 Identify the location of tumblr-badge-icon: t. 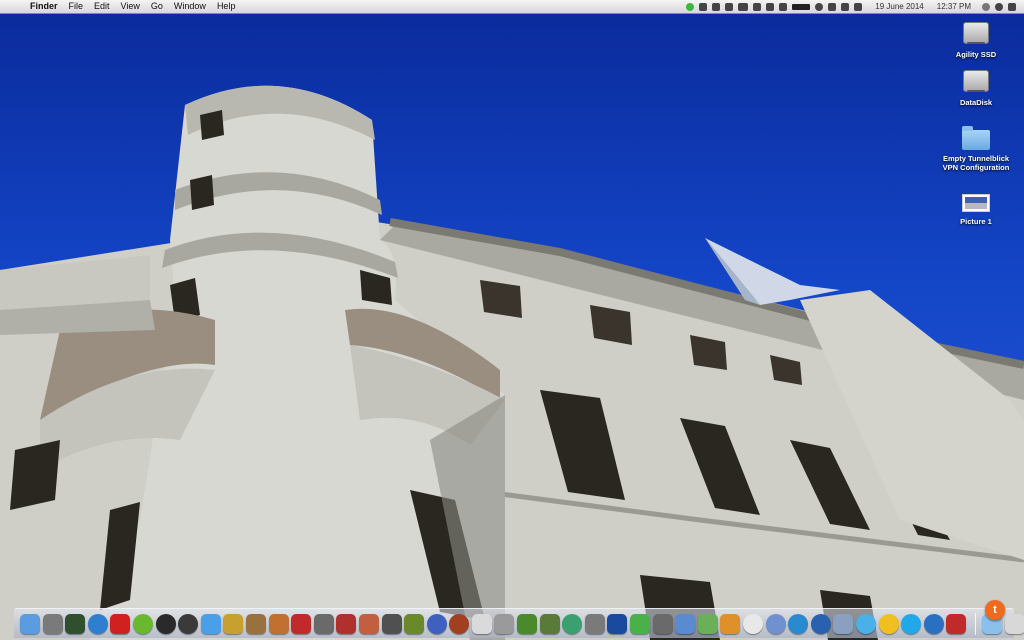
(995, 610).